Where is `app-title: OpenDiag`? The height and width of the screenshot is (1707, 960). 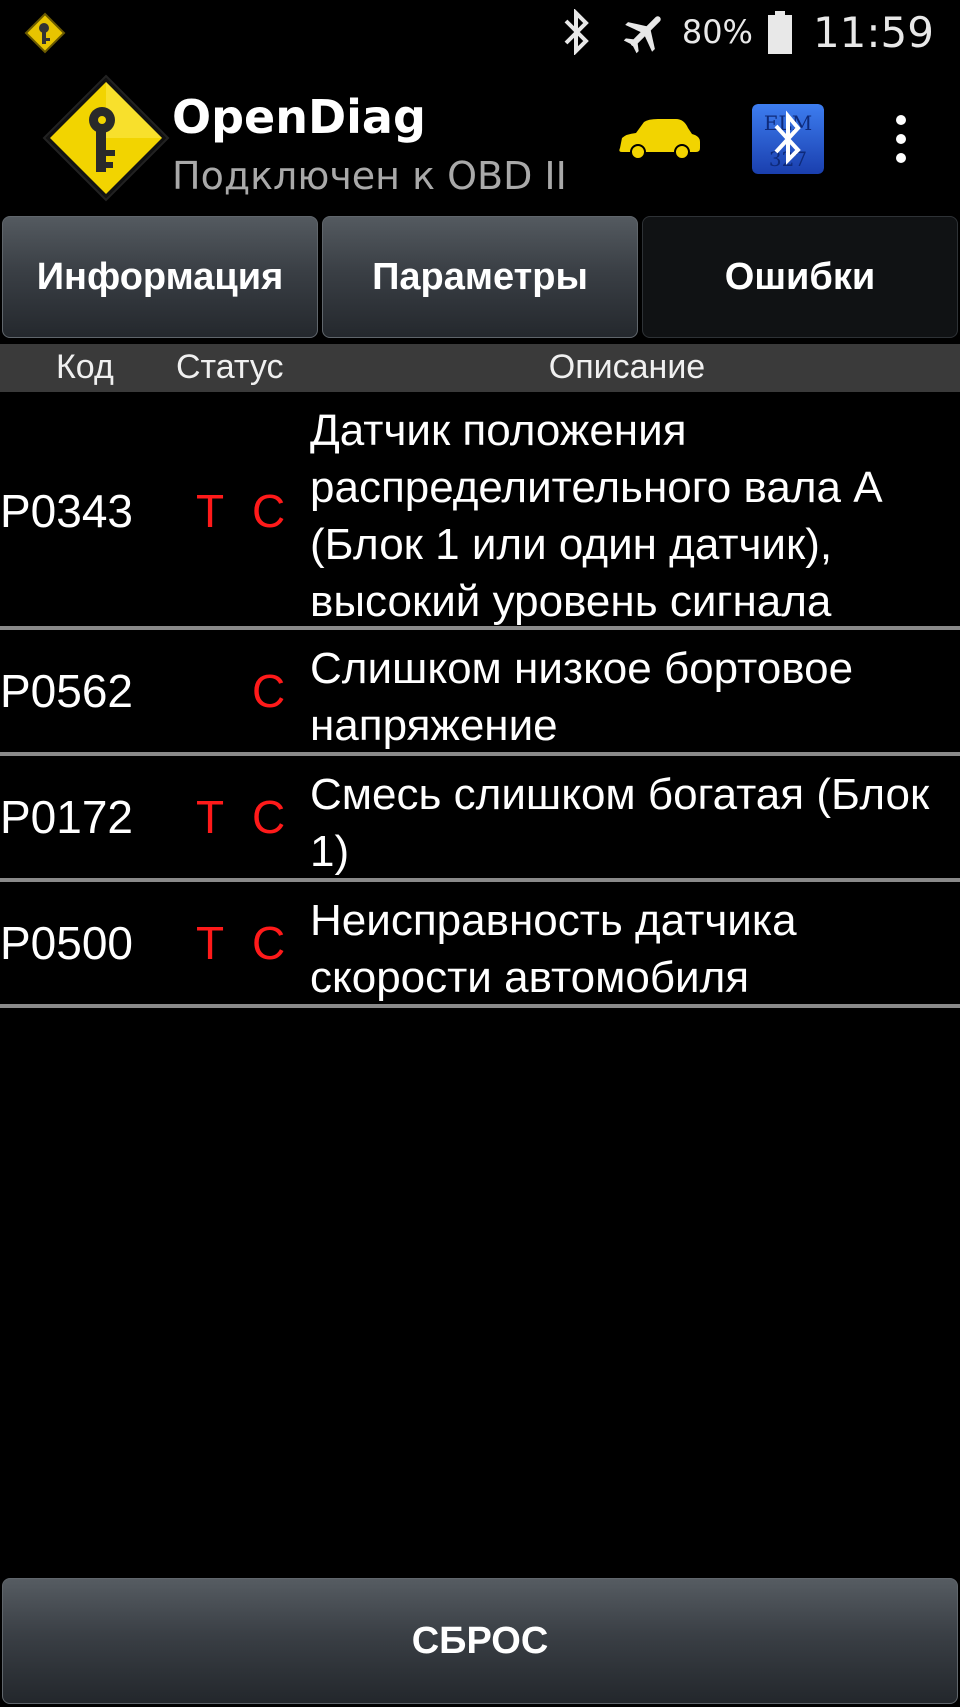
app-title: OpenDiag is located at coordinates (299, 117).